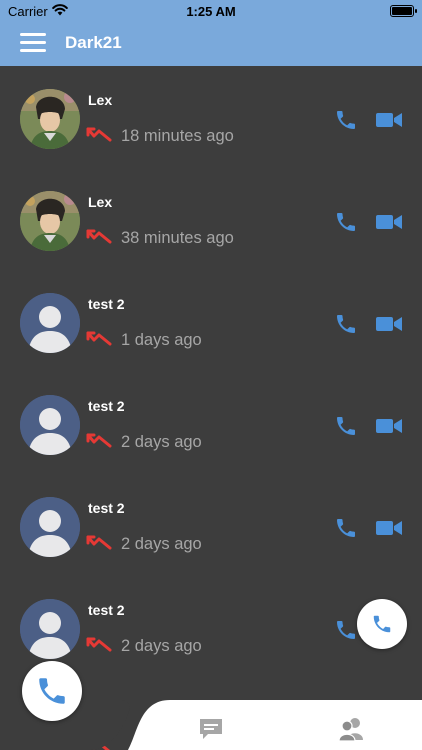 The image size is (422, 750). What do you see at coordinates (33, 43) in the screenshot?
I see `menu-button` at bounding box center [33, 43].